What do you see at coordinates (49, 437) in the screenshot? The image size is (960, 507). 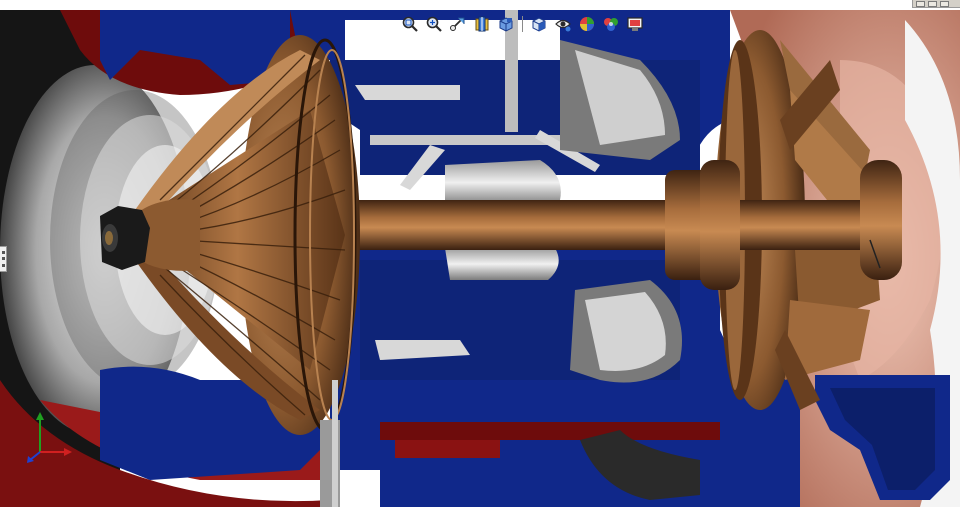 I see `reference-triad` at bounding box center [49, 437].